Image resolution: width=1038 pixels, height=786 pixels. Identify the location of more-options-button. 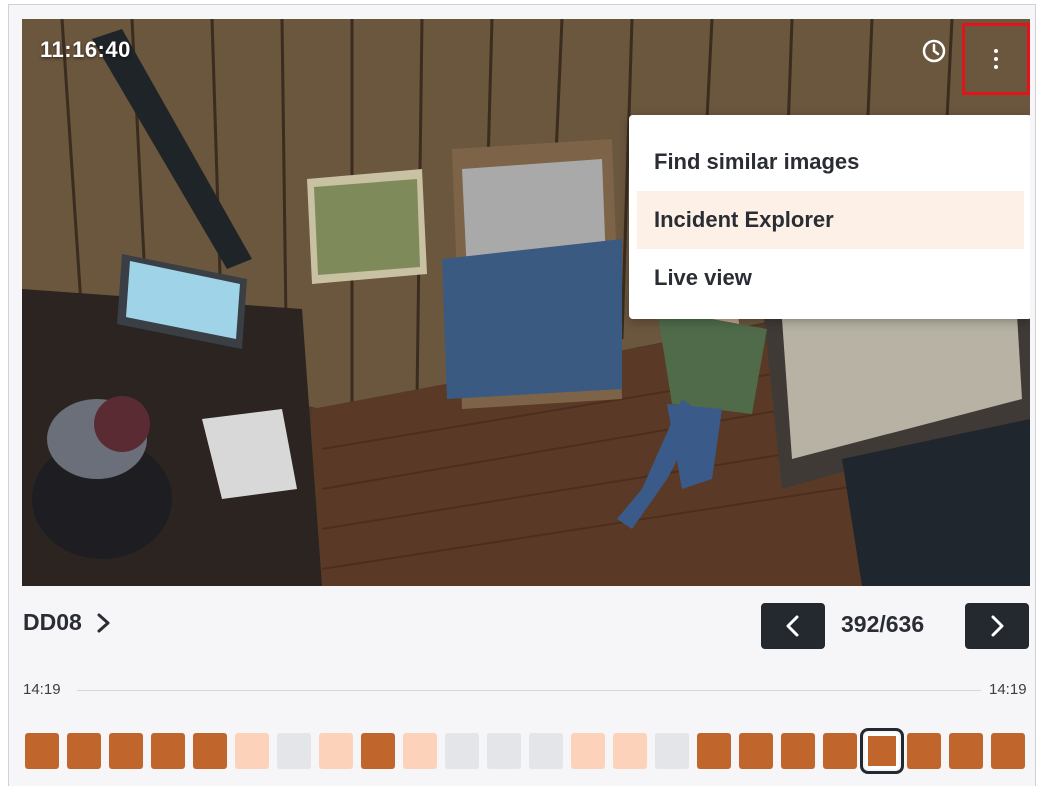
(996, 59).